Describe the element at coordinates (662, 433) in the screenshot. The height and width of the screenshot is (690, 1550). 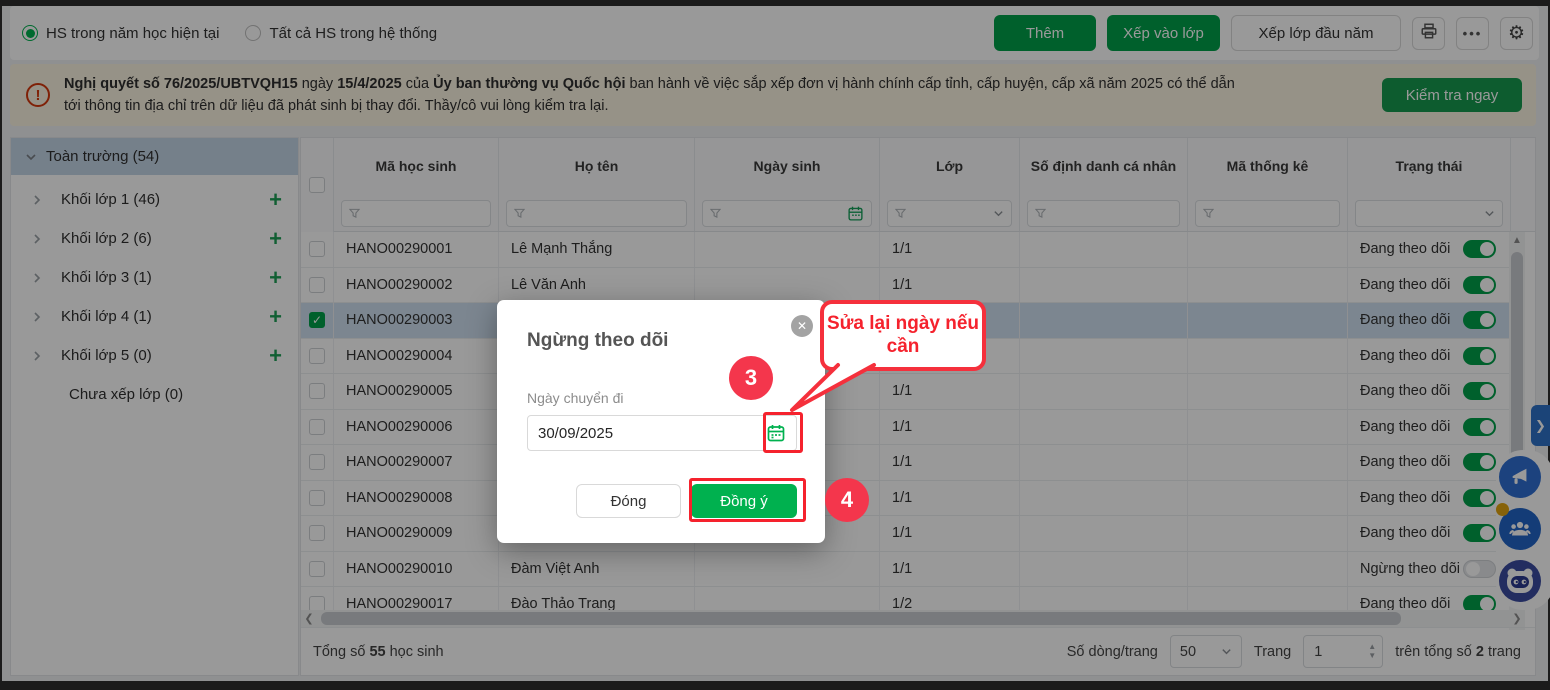
I see `transfer-date-input: 30/09/2025` at that location.